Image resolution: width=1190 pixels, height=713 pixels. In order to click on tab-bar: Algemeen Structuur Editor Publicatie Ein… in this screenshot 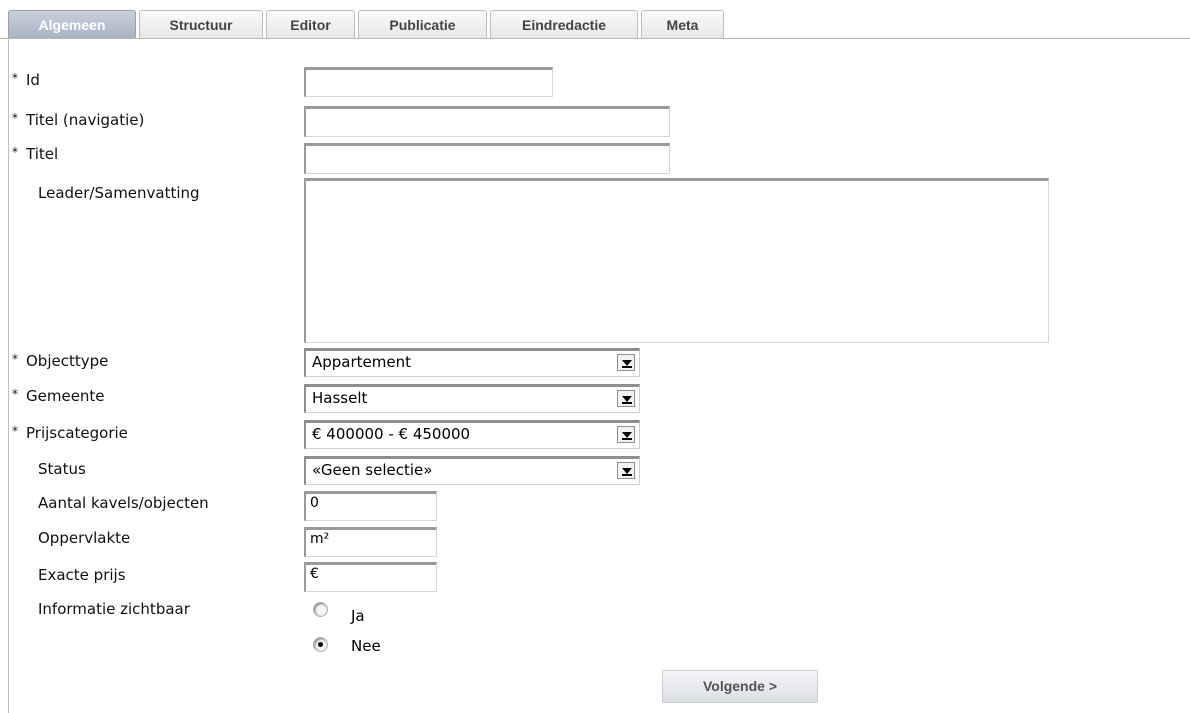, I will do `click(595, 20)`.